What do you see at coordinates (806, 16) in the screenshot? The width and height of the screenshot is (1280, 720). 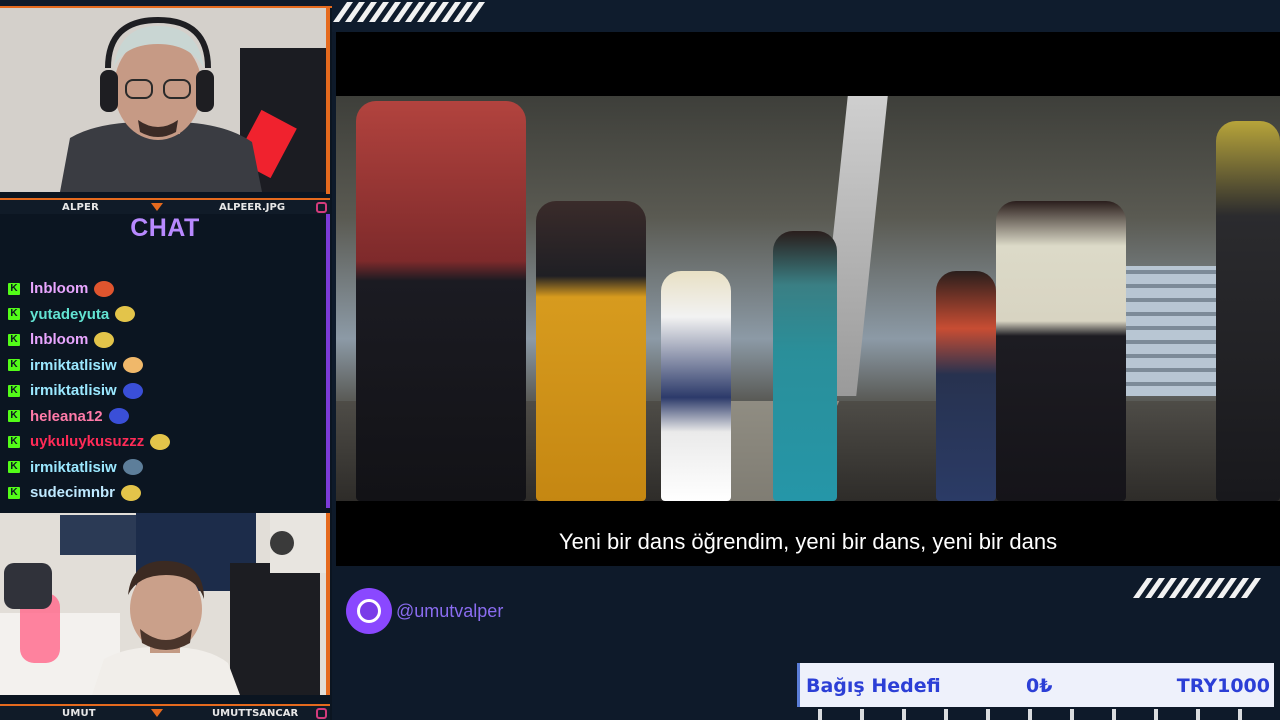 I see `top-strip` at bounding box center [806, 16].